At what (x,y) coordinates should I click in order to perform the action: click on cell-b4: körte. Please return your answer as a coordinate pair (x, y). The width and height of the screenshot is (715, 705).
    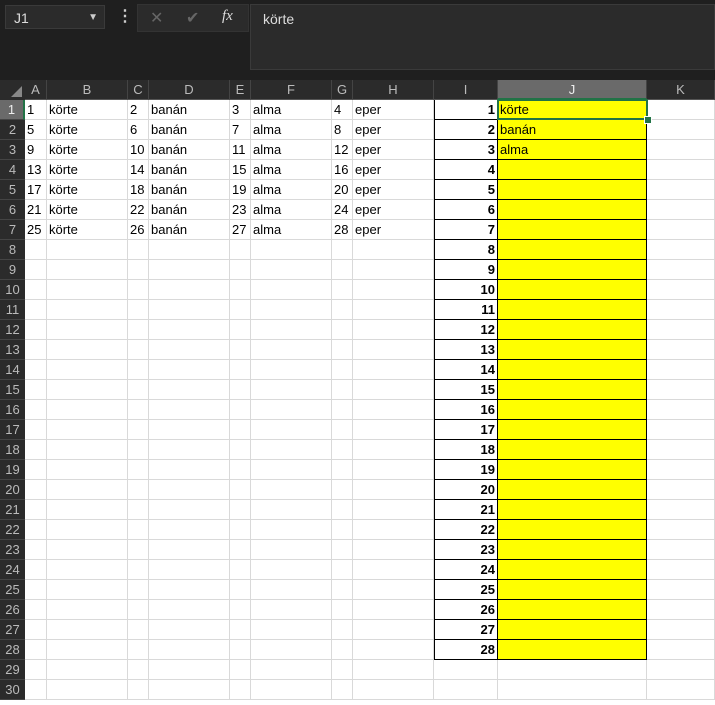
    Looking at the image, I should click on (87, 170).